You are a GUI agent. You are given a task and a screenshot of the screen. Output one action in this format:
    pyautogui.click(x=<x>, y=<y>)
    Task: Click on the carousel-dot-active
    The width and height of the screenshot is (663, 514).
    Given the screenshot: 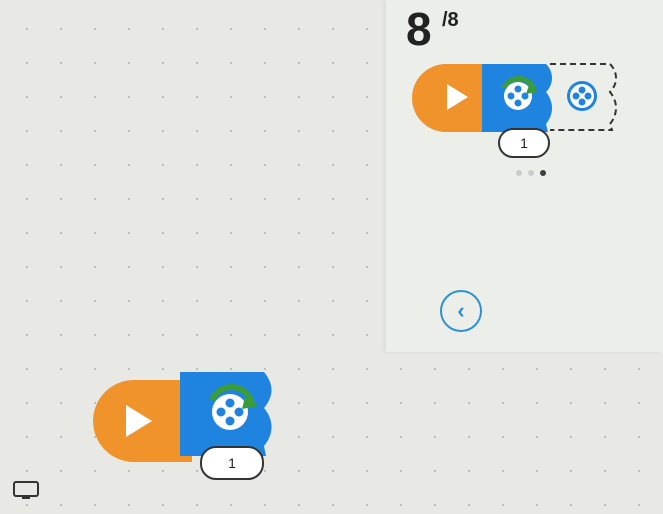 What is the action you would take?
    pyautogui.click(x=543, y=173)
    